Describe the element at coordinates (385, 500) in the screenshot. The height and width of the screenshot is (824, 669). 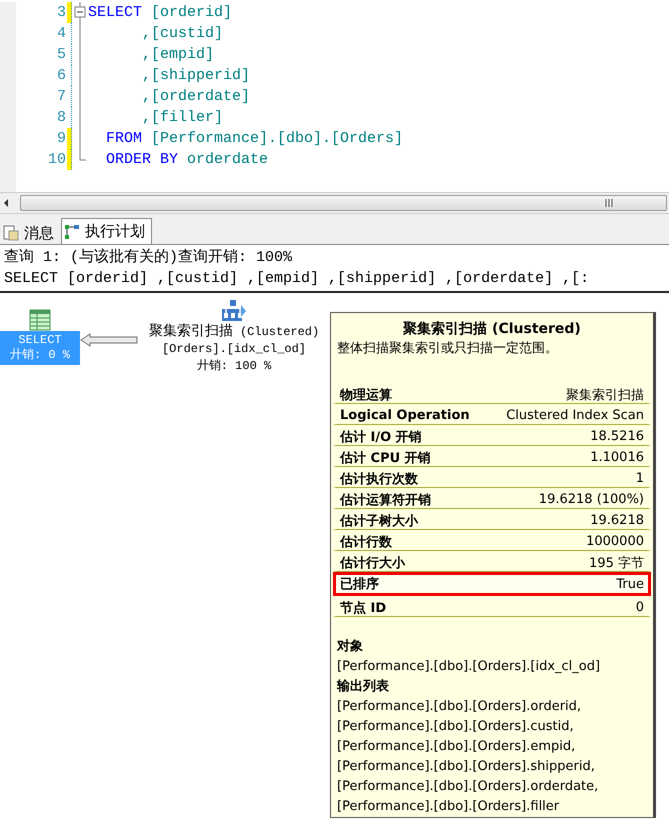
I see `property-label: 估计运算符开销` at that location.